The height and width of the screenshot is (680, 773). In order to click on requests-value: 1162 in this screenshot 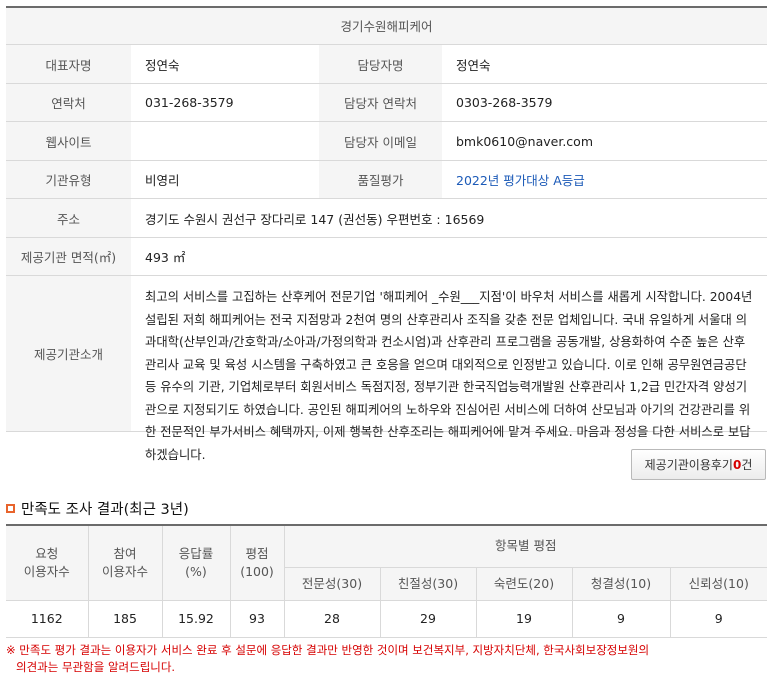, I will do `click(47, 619)`.